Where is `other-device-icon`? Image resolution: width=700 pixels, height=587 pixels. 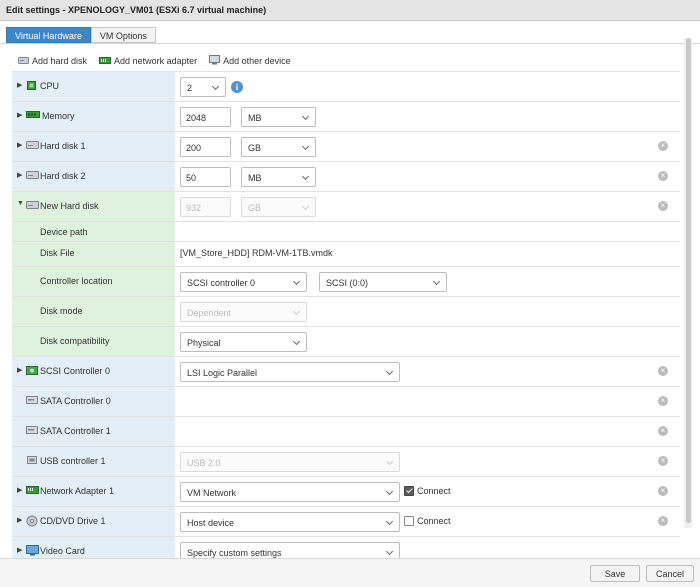 other-device-icon is located at coordinates (215, 61).